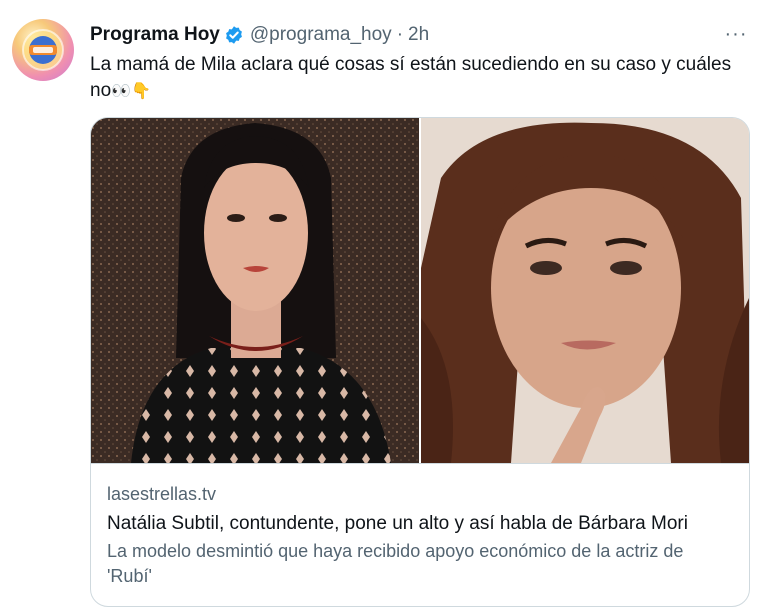 The width and height of the screenshot is (768, 614). I want to click on programa-hoy-logo, so click(43, 50).